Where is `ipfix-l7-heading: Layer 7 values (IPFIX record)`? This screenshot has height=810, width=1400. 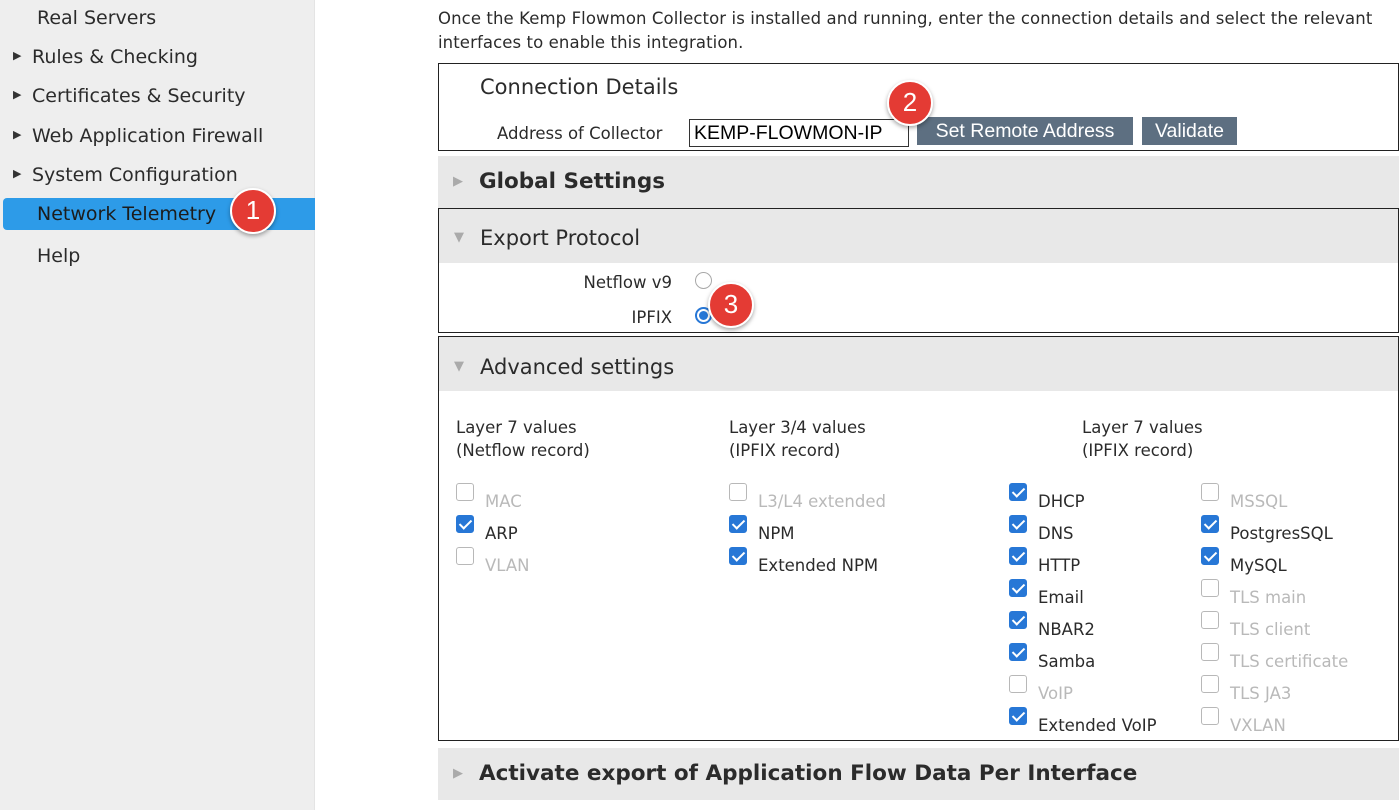 ipfix-l7-heading: Layer 7 values (IPFIX record) is located at coordinates (1142, 439).